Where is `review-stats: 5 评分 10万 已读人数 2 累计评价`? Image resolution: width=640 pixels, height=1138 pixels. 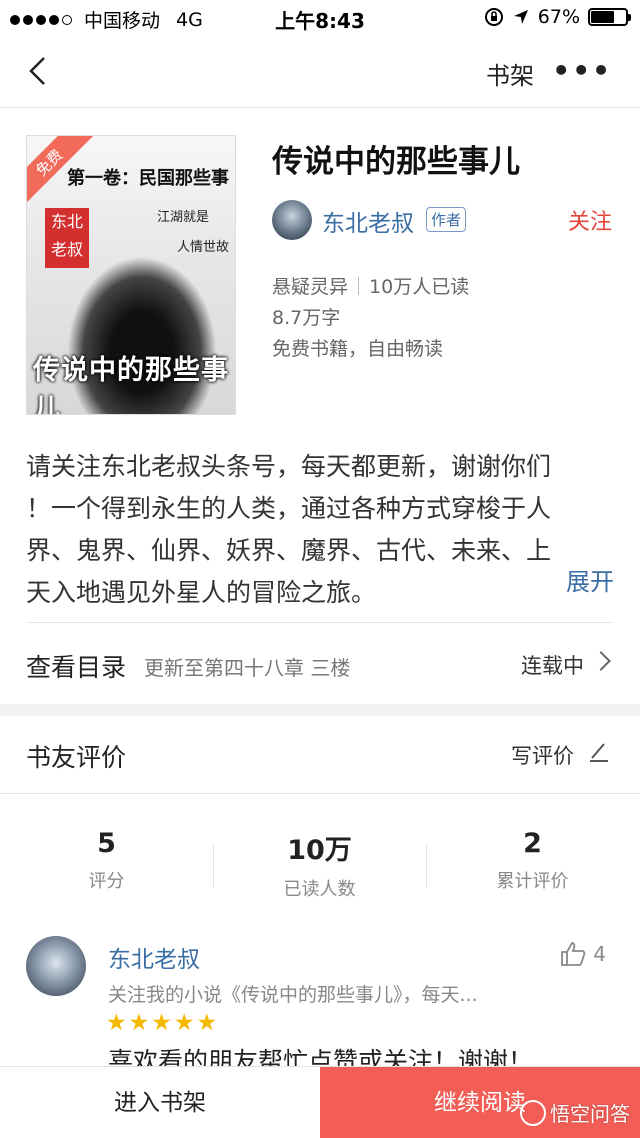 review-stats: 5 评分 10万 已读人数 2 累计评价 is located at coordinates (320, 861).